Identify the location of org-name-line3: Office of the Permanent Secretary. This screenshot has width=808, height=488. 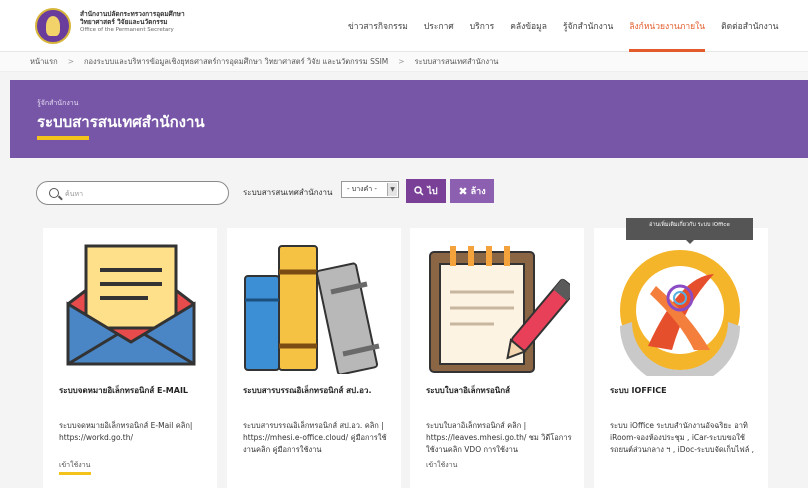
(127, 30).